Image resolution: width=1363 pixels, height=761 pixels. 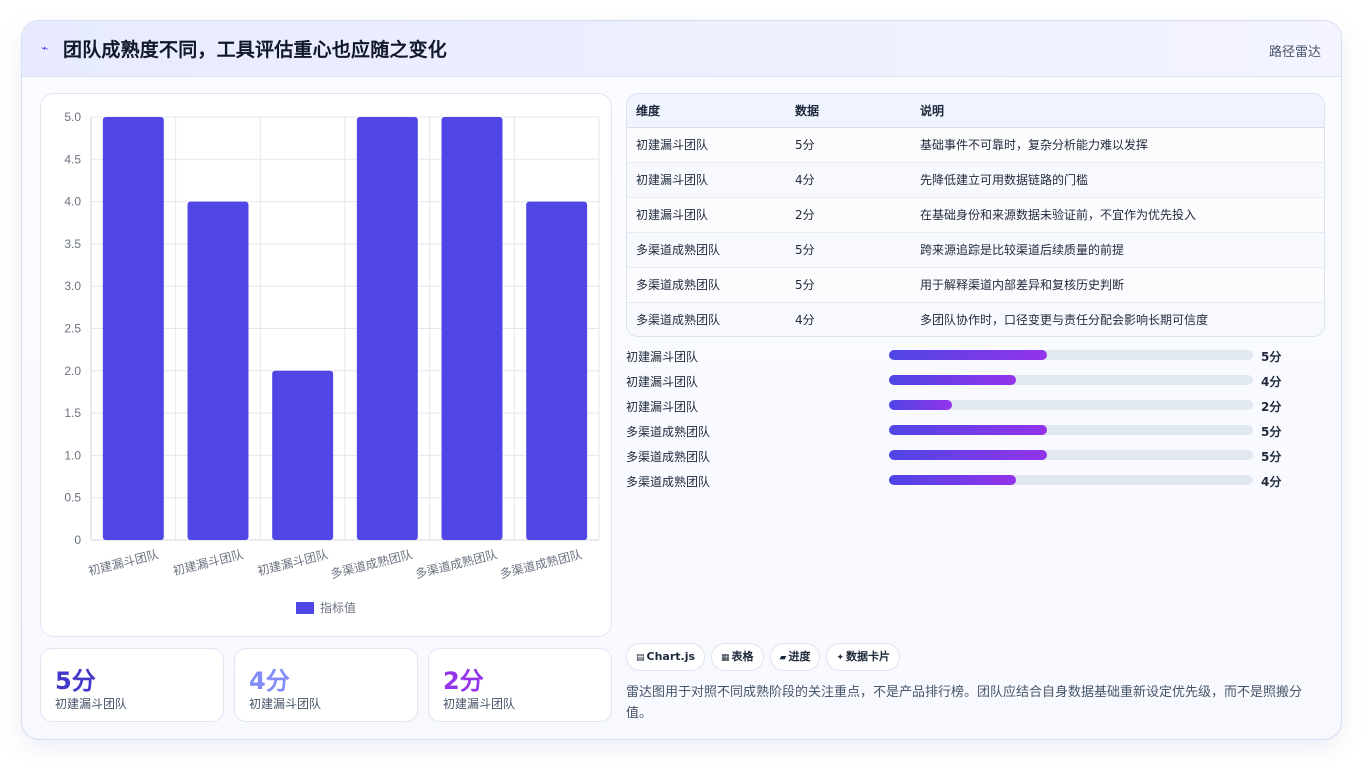 I want to click on table-row: 多渠道成熟团队 4分 多团队协作时，口径变更与责任分配会影响长期可信度, so click(x=975, y=319).